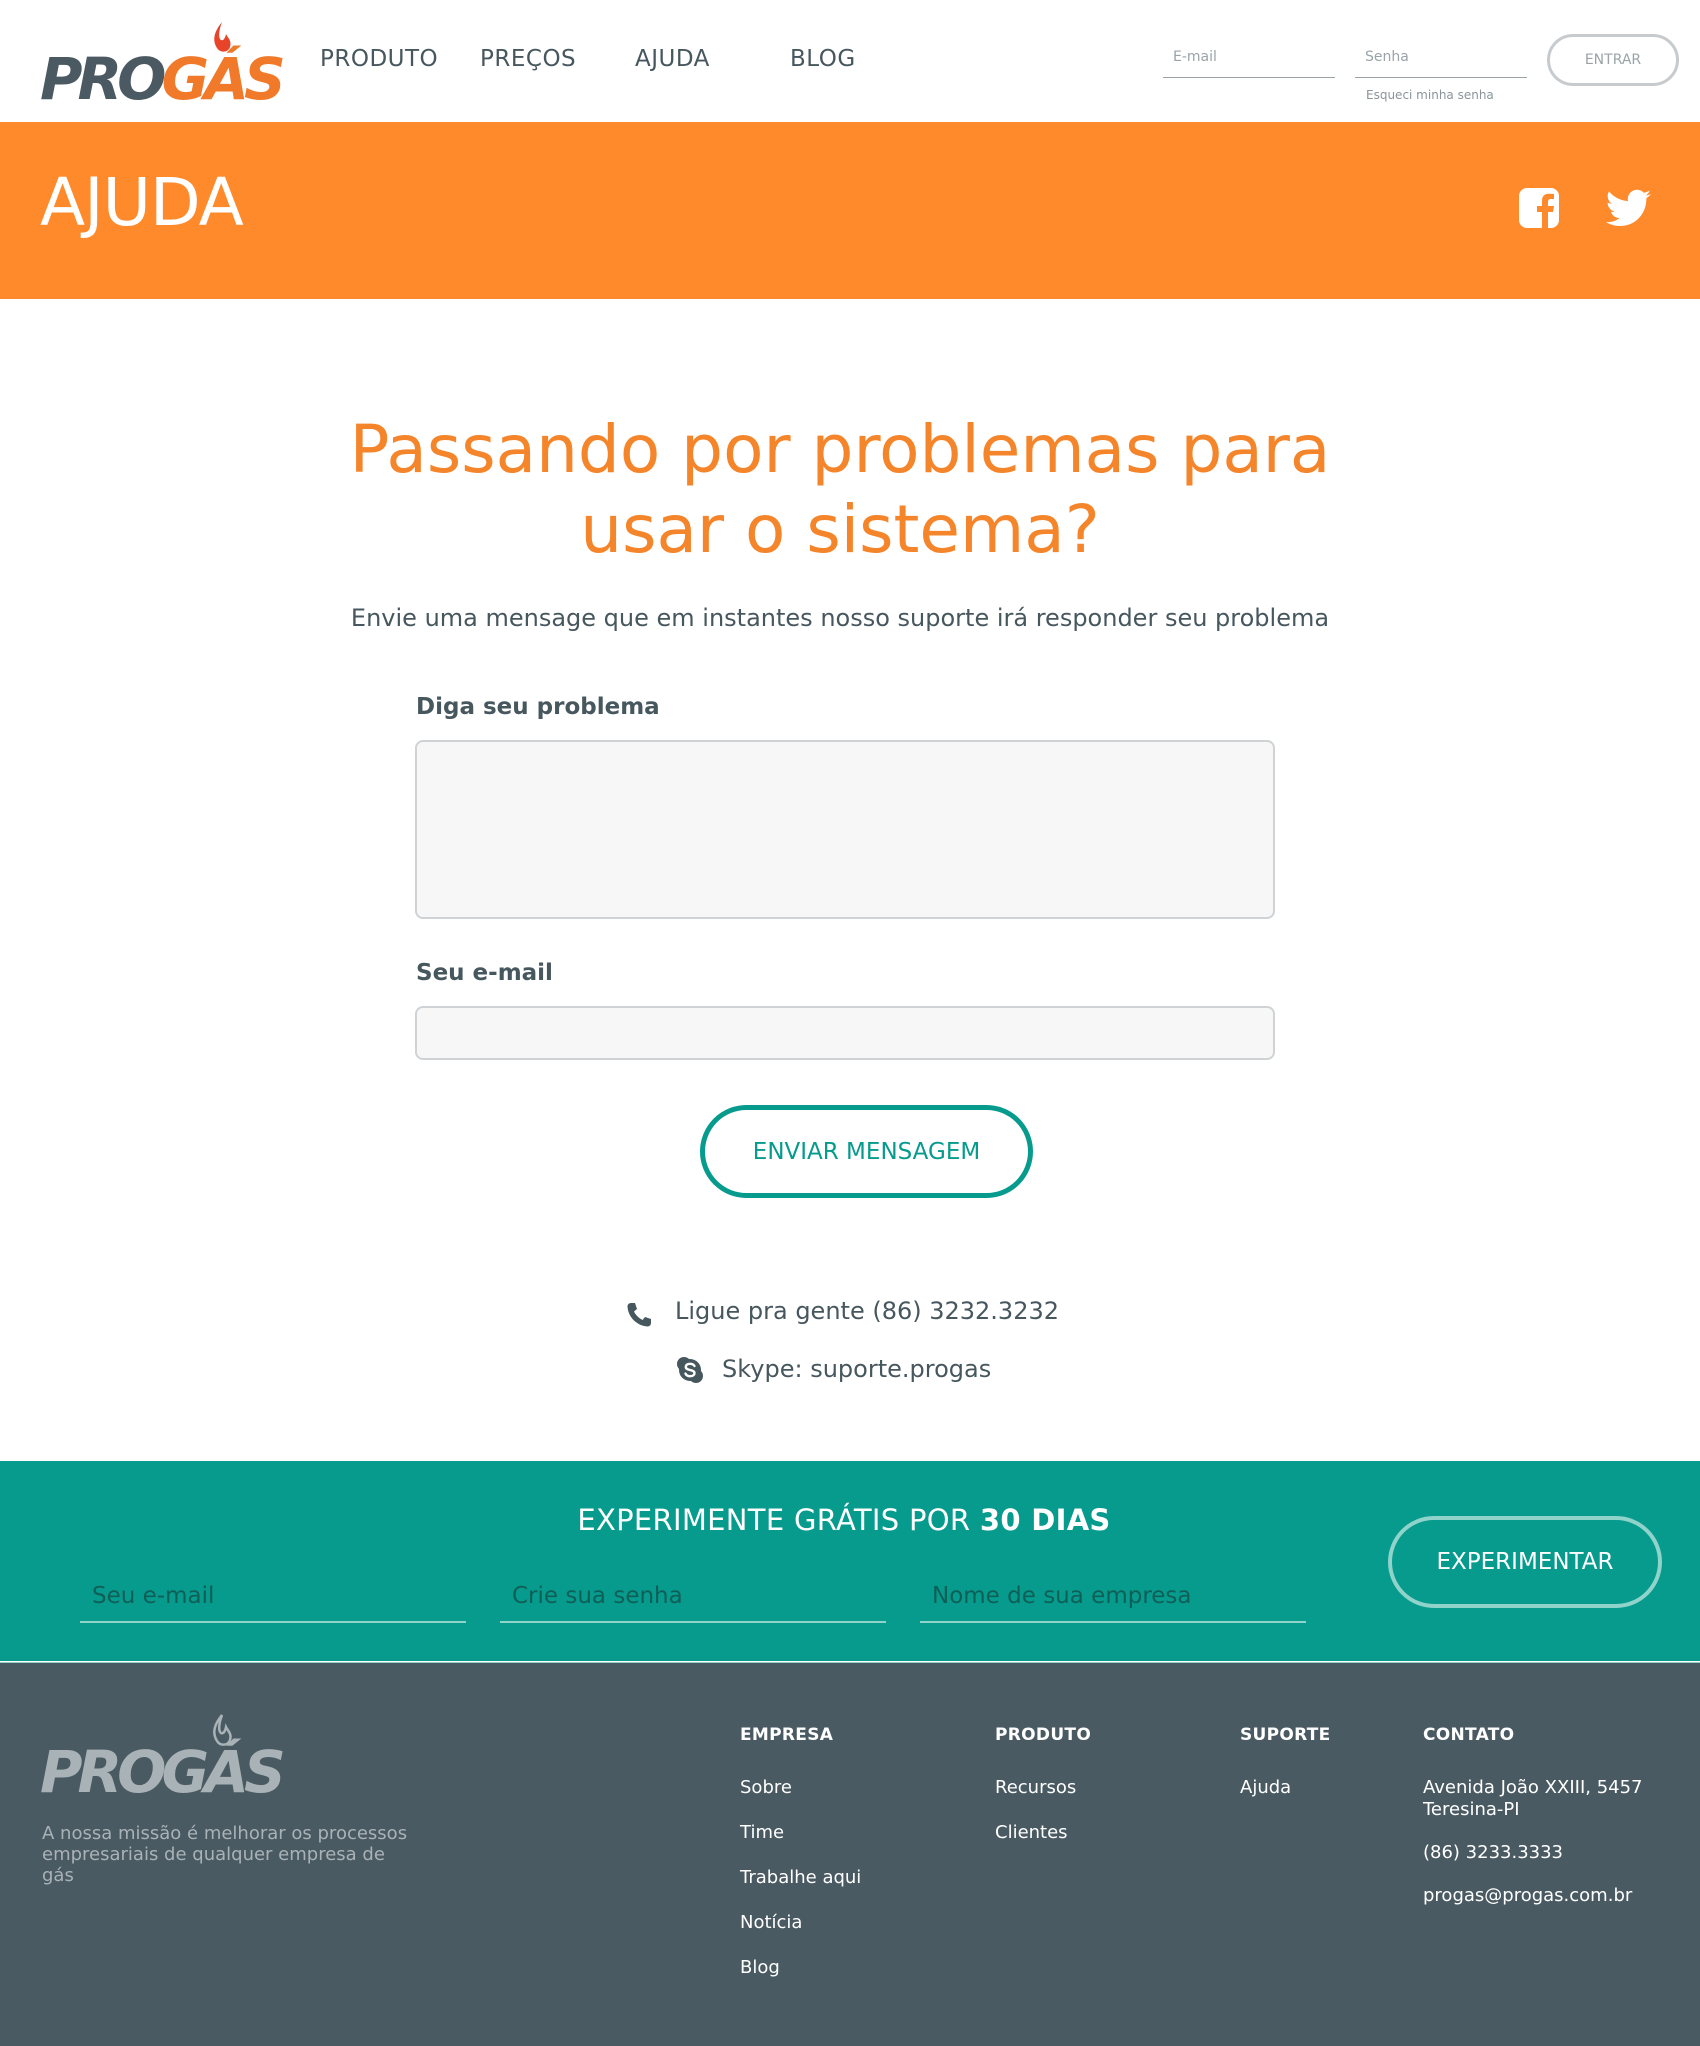  What do you see at coordinates (1469, 1735) in the screenshot?
I see `footer-heading-contato: CONTATO` at bounding box center [1469, 1735].